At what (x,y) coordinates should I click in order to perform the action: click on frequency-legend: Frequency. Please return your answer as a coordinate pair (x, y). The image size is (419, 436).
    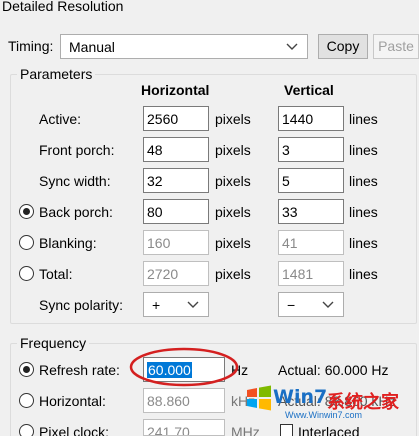
    Looking at the image, I should click on (53, 343).